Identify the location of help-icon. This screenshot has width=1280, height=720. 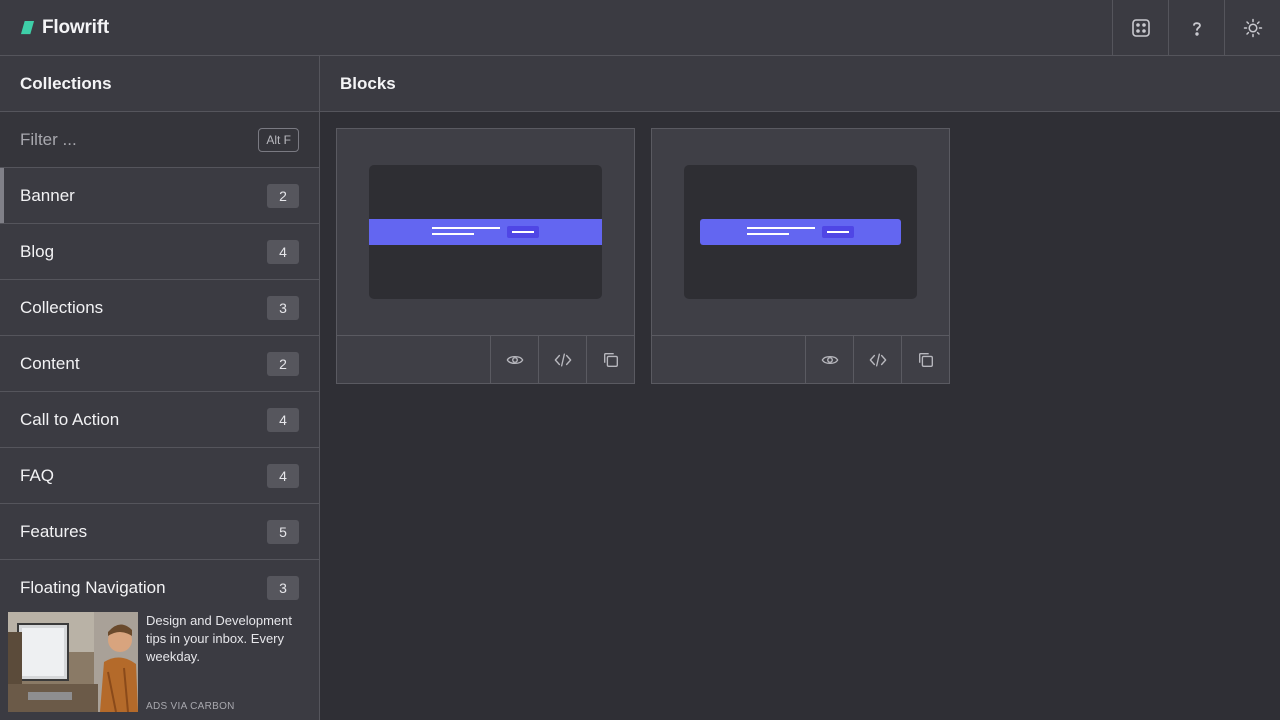
(1196, 28).